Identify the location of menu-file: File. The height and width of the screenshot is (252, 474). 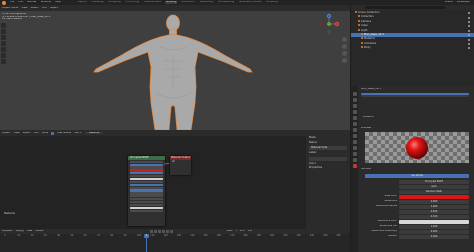
(12, 2).